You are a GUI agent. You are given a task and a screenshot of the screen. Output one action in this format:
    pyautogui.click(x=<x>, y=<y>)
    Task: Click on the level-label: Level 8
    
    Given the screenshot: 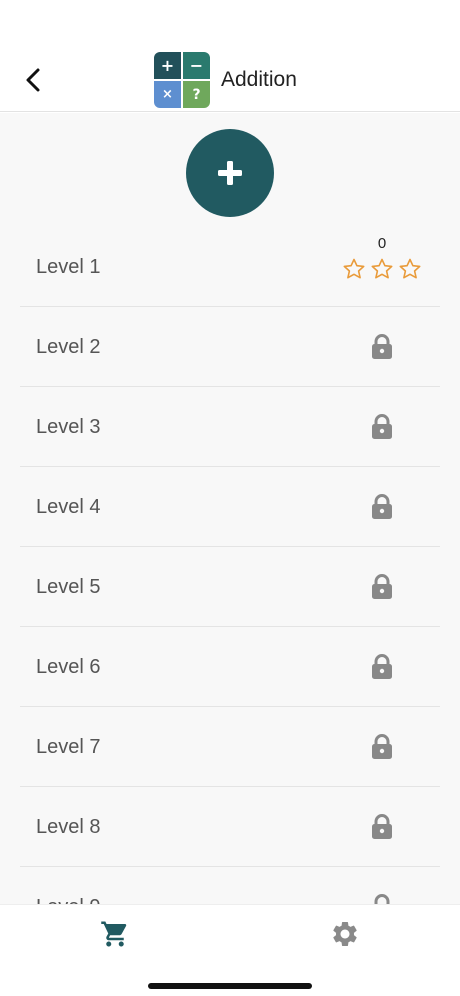 What is the action you would take?
    pyautogui.click(x=68, y=827)
    